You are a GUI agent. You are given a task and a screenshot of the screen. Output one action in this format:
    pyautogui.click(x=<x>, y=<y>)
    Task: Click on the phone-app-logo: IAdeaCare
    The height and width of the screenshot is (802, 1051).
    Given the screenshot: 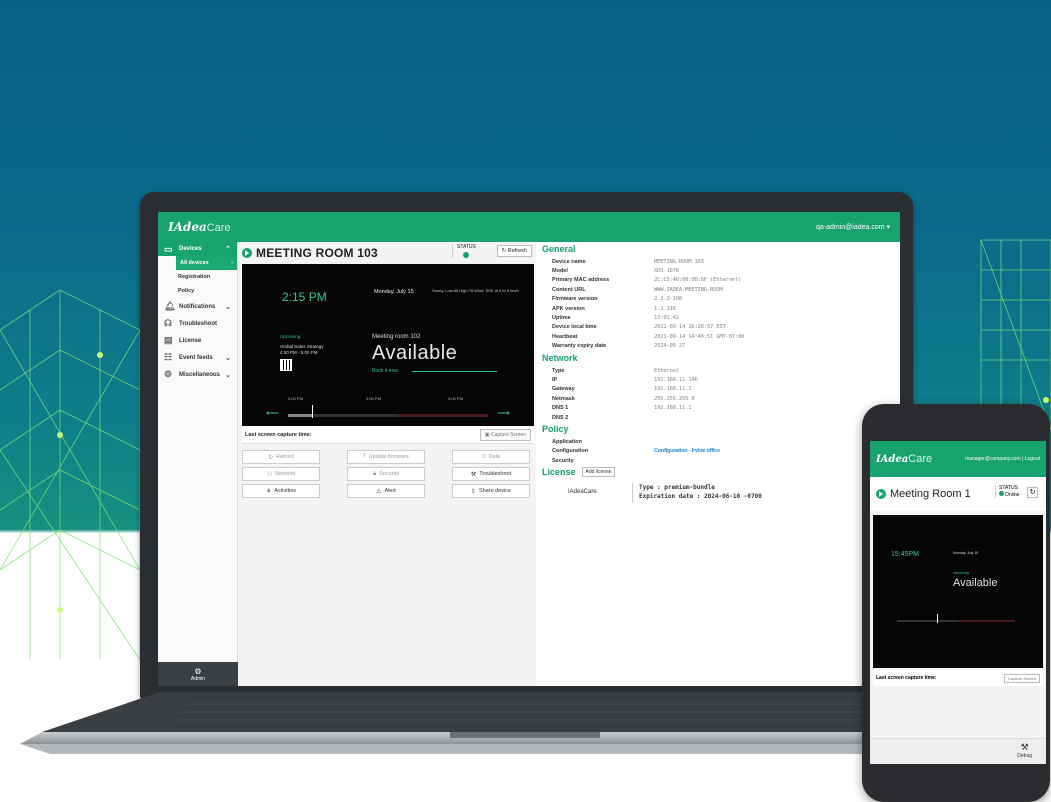 What is the action you would take?
    pyautogui.click(x=904, y=459)
    